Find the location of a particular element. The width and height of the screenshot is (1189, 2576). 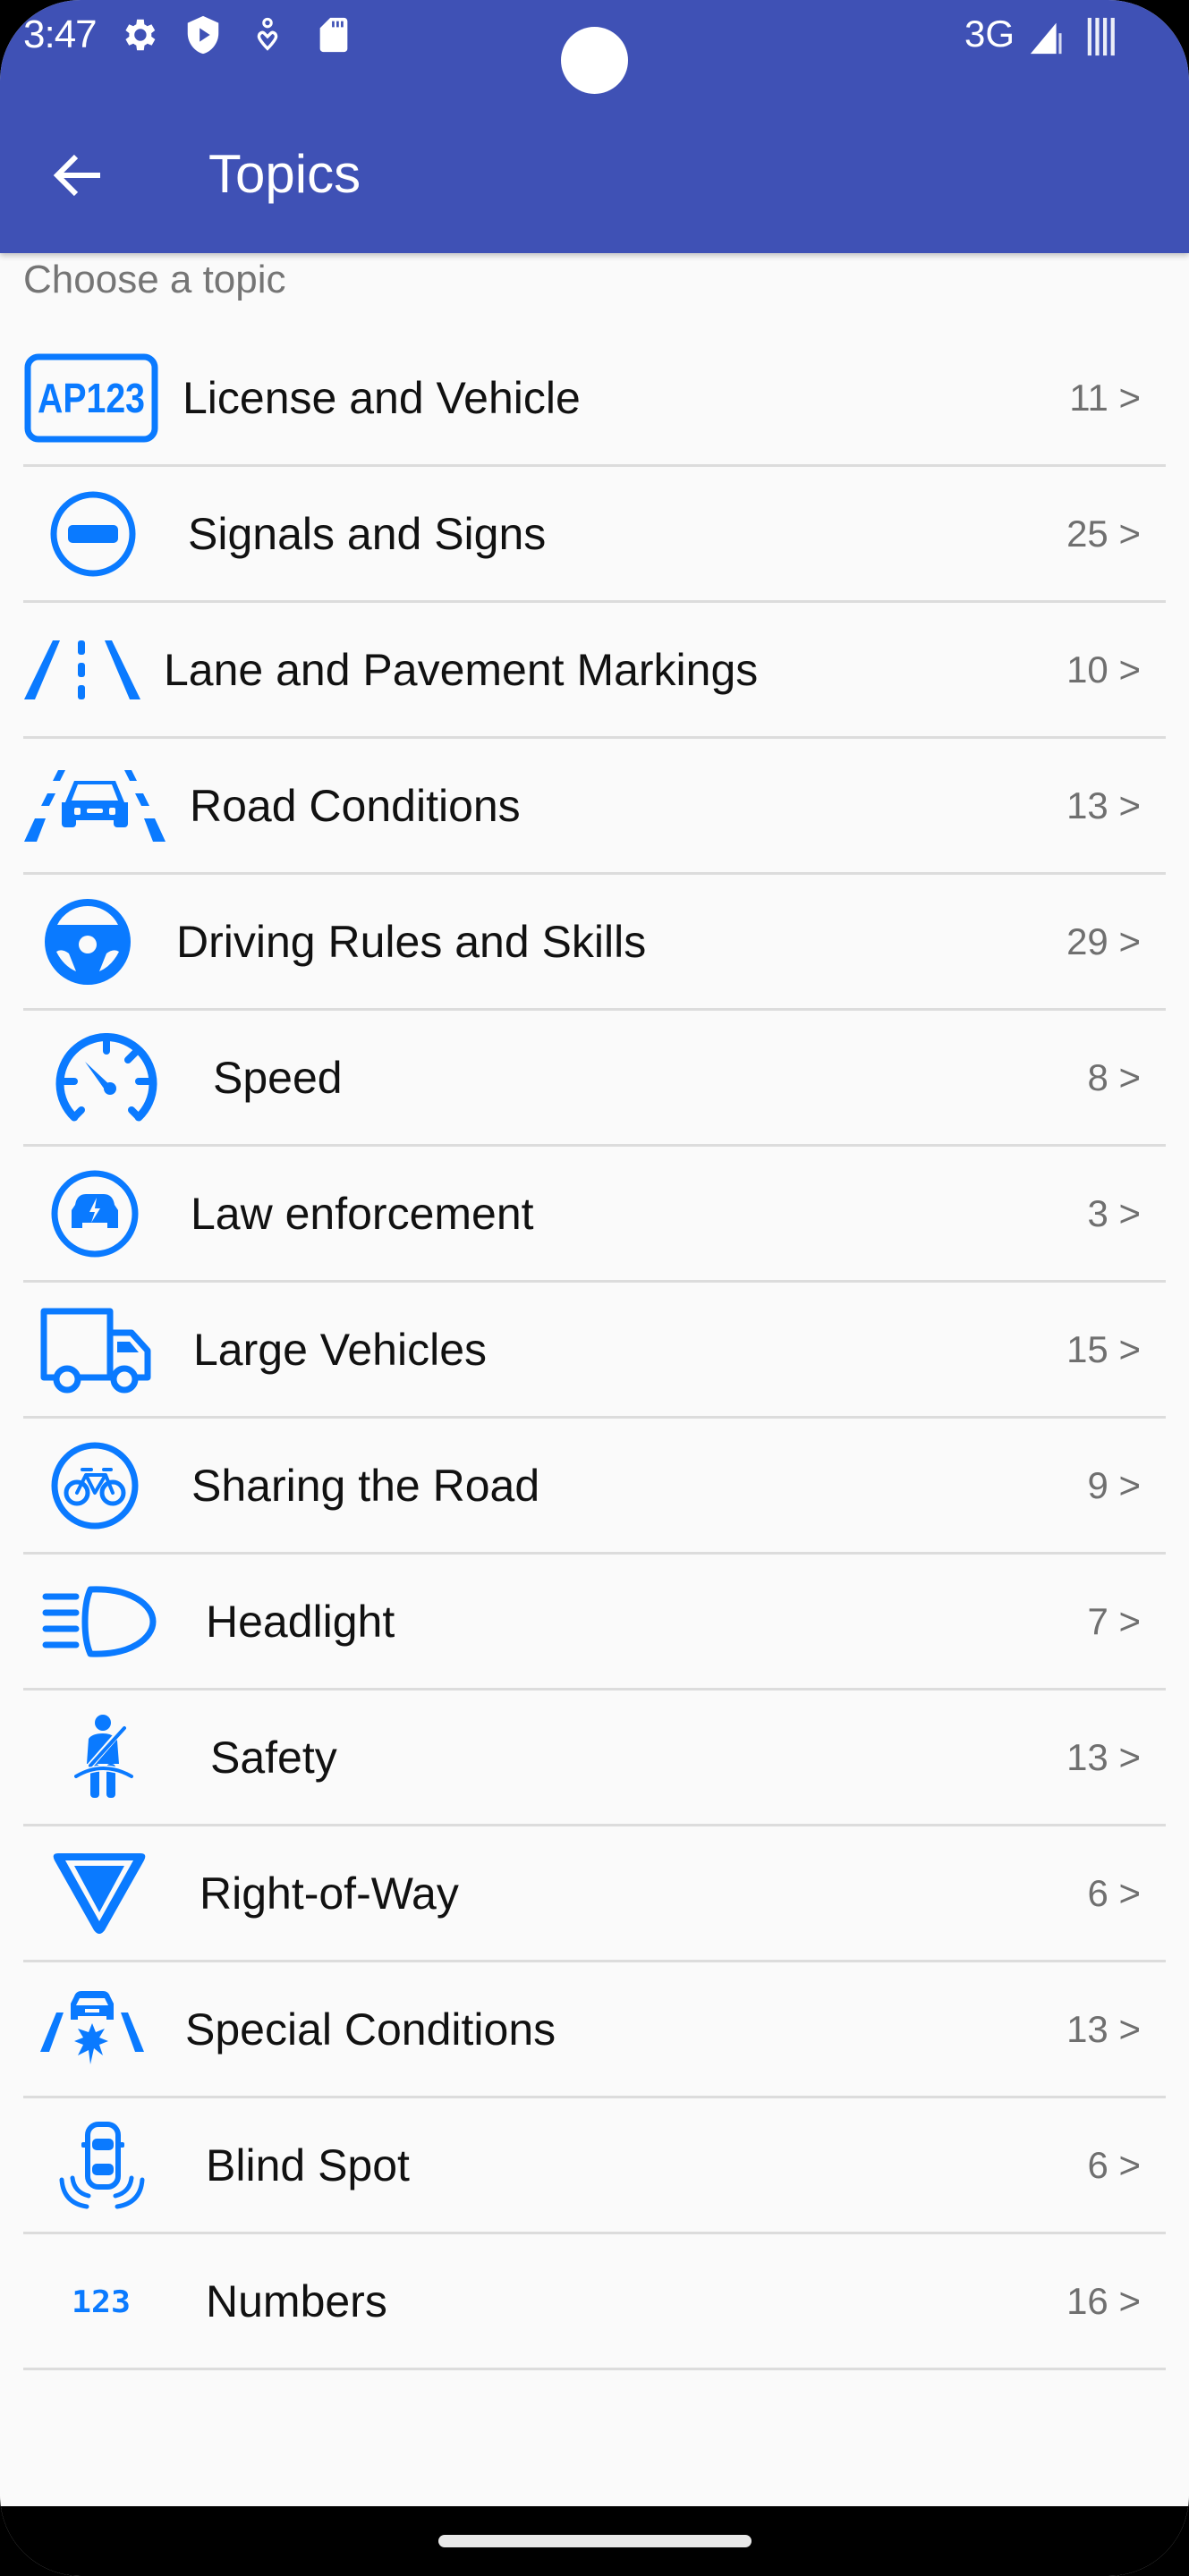

lane-markings-icon is located at coordinates (82, 670).